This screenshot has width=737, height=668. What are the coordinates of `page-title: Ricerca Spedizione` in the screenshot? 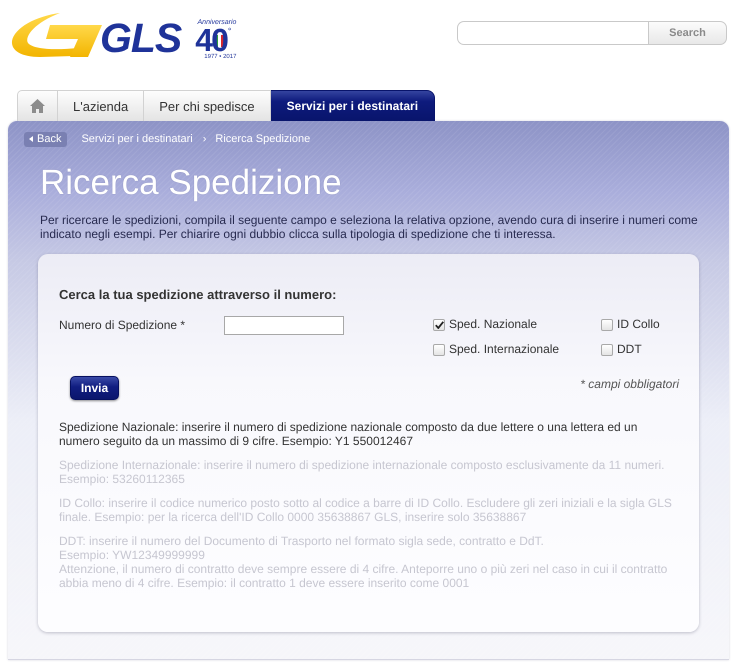 It's located at (191, 183).